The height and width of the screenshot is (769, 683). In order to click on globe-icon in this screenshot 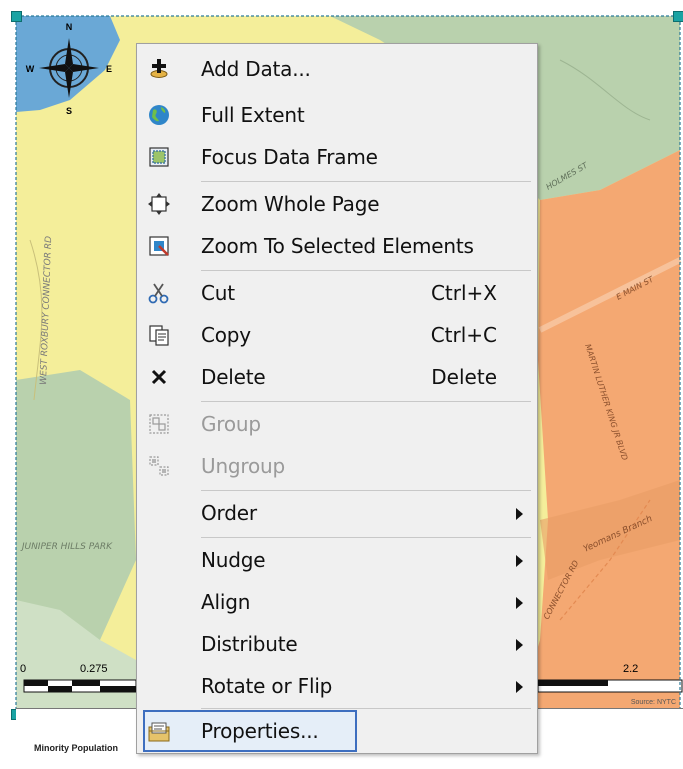, I will do `click(159, 115)`.